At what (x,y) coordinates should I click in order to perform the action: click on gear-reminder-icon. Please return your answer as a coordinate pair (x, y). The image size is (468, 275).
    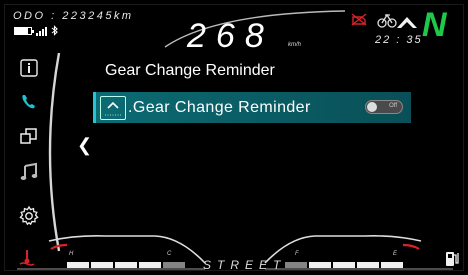
    Looking at the image, I should click on (113, 107).